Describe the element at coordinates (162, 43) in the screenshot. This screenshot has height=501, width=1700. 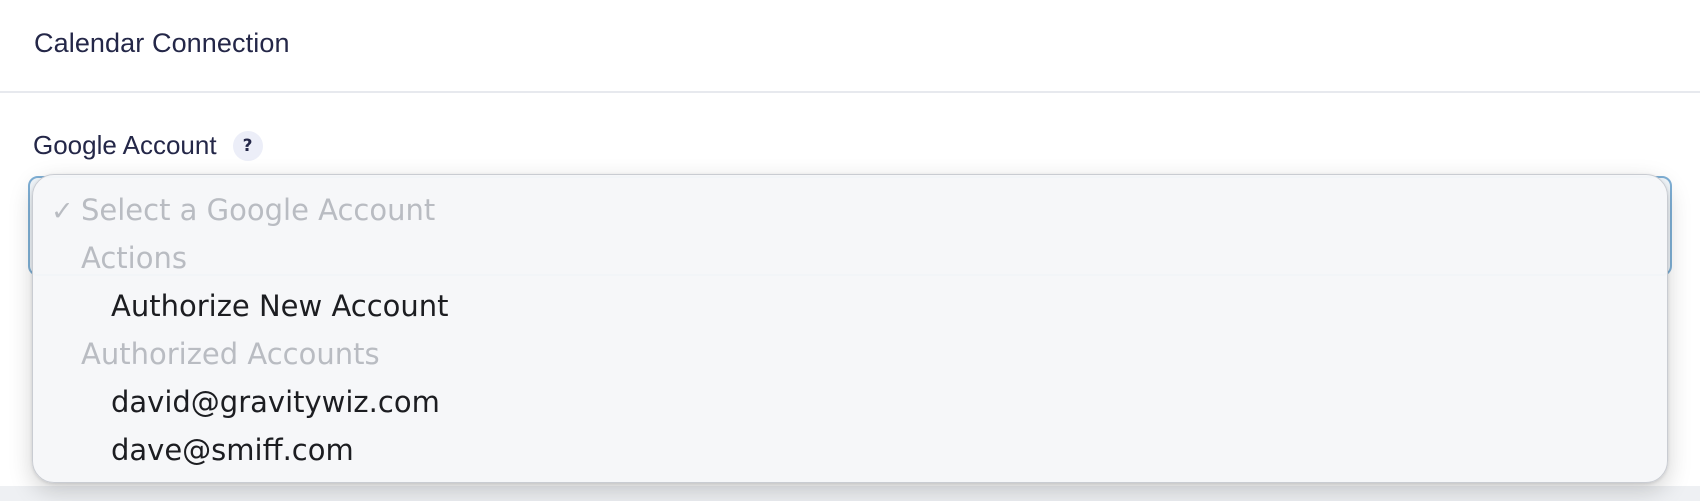
I see `panel-title: Calendar Connection` at that location.